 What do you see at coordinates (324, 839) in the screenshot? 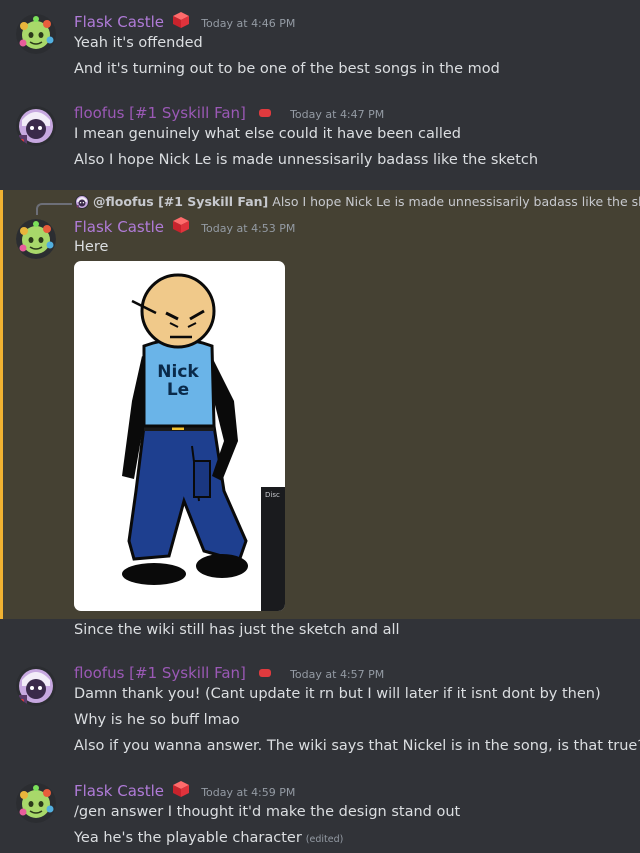
I see `edited-label: (edited)` at bounding box center [324, 839].